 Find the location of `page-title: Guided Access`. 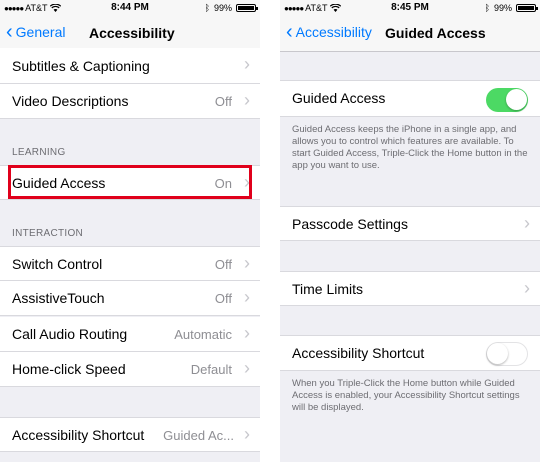

page-title: Guided Access is located at coordinates (435, 33).